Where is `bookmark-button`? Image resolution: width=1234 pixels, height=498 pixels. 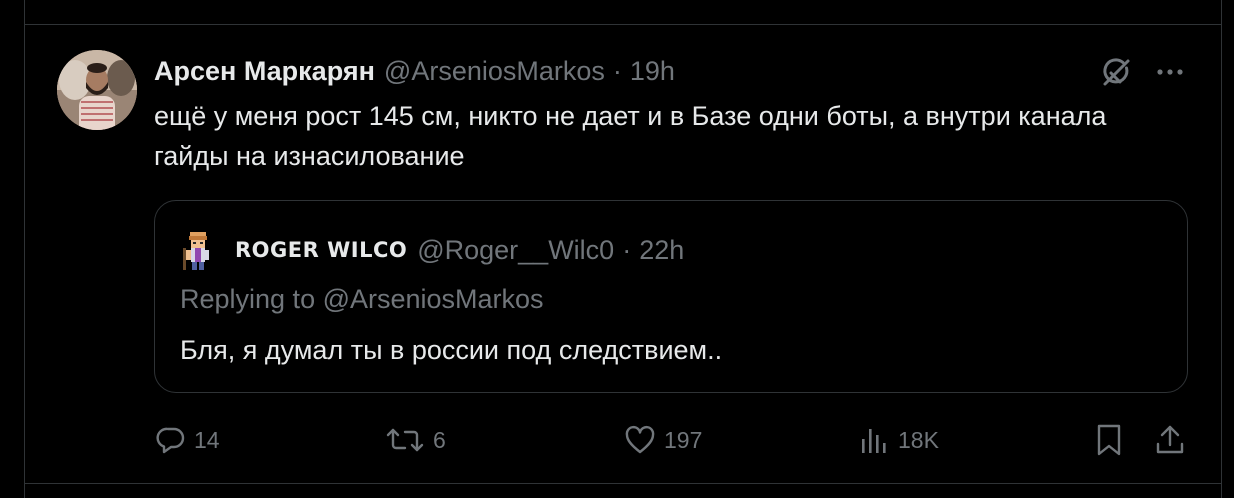 bookmark-button is located at coordinates (1109, 440).